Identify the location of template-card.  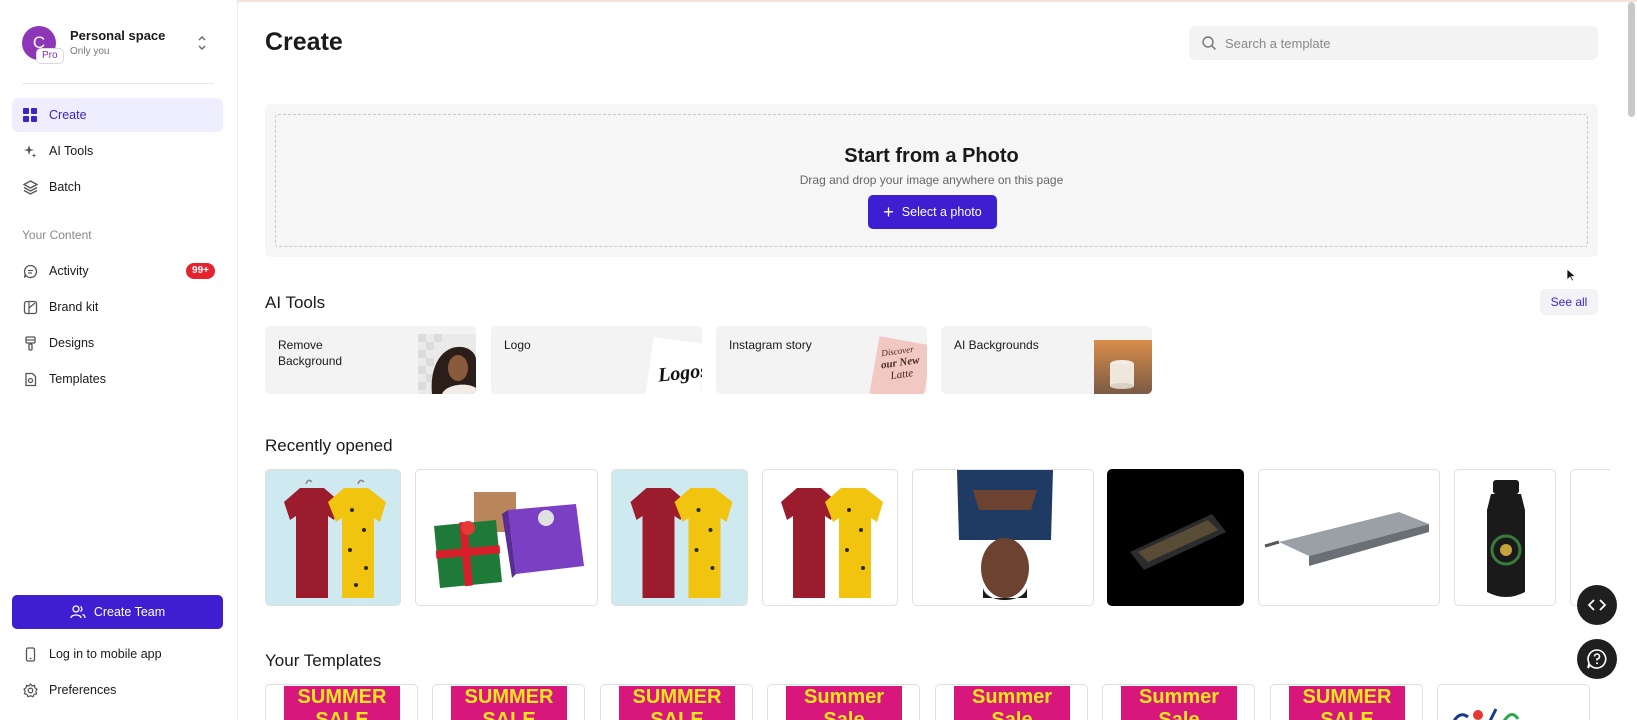
(1513, 702).